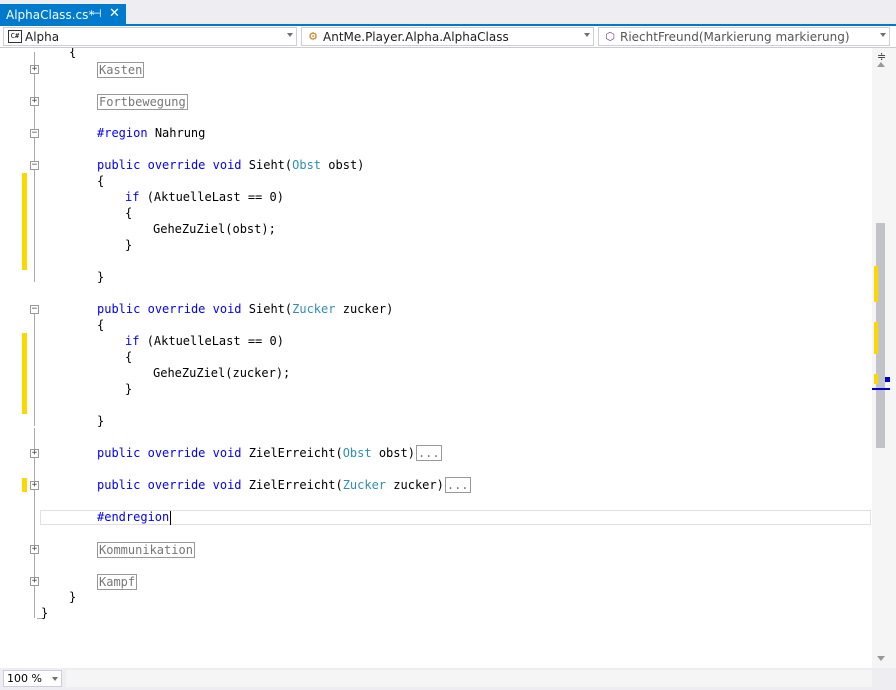 The width and height of the screenshot is (896, 690). Describe the element at coordinates (436, 582) in the screenshot. I see `code-line: Kampf` at that location.